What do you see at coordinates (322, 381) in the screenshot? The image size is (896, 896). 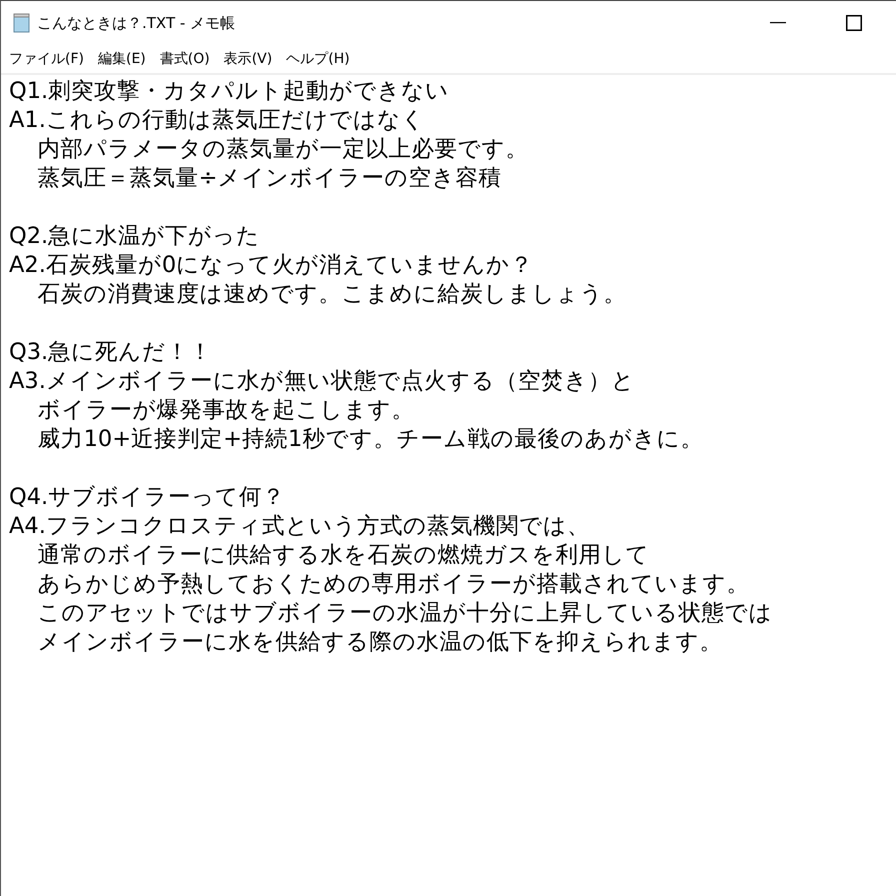 I see `text-line: A3.メインボイラーに水が無い状態で点火する（空焚き）と` at bounding box center [322, 381].